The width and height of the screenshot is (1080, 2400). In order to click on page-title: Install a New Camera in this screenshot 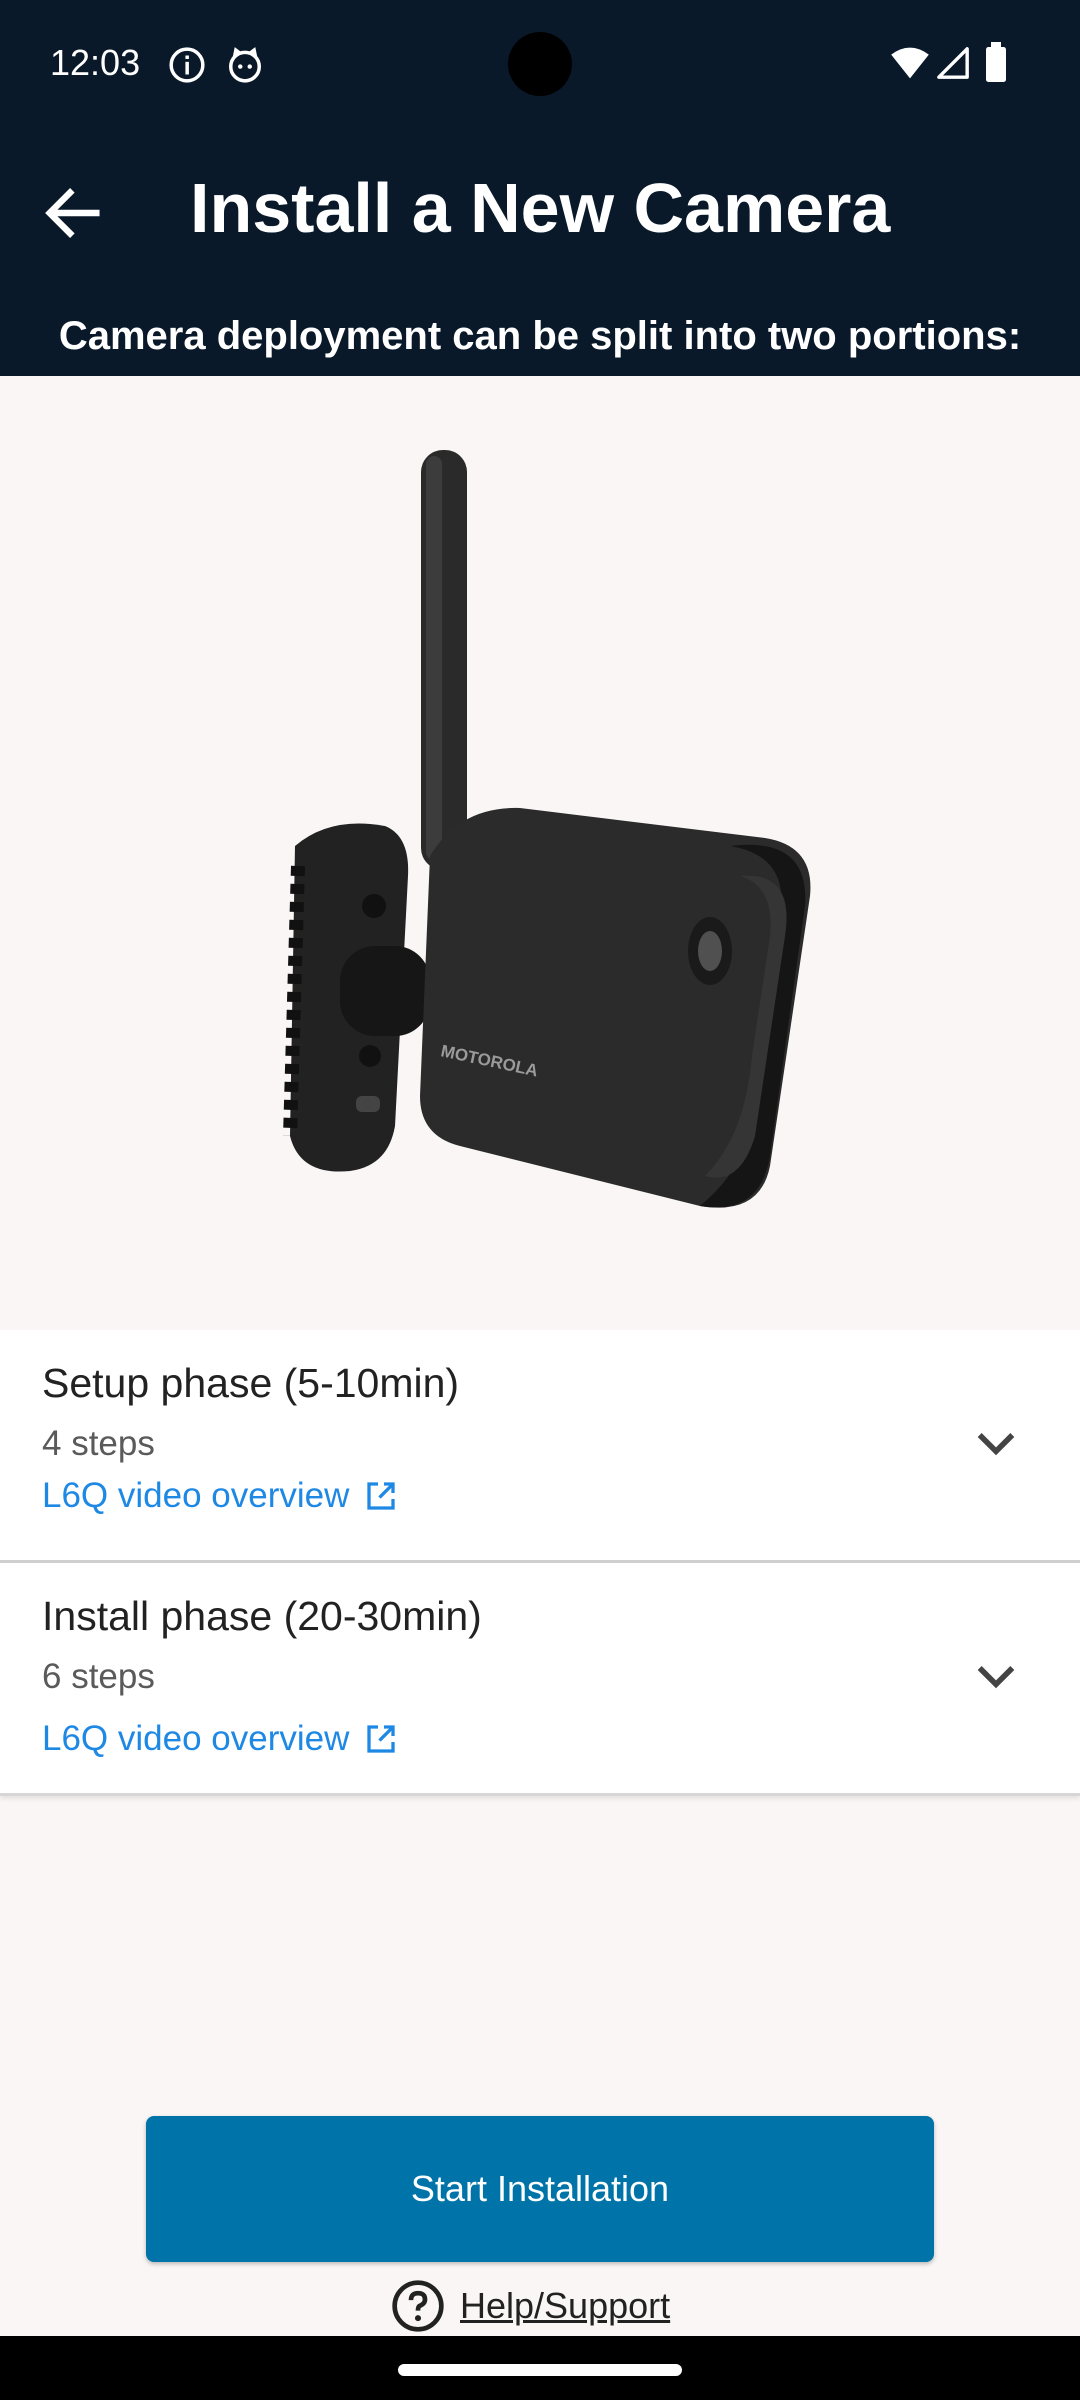, I will do `click(540, 208)`.